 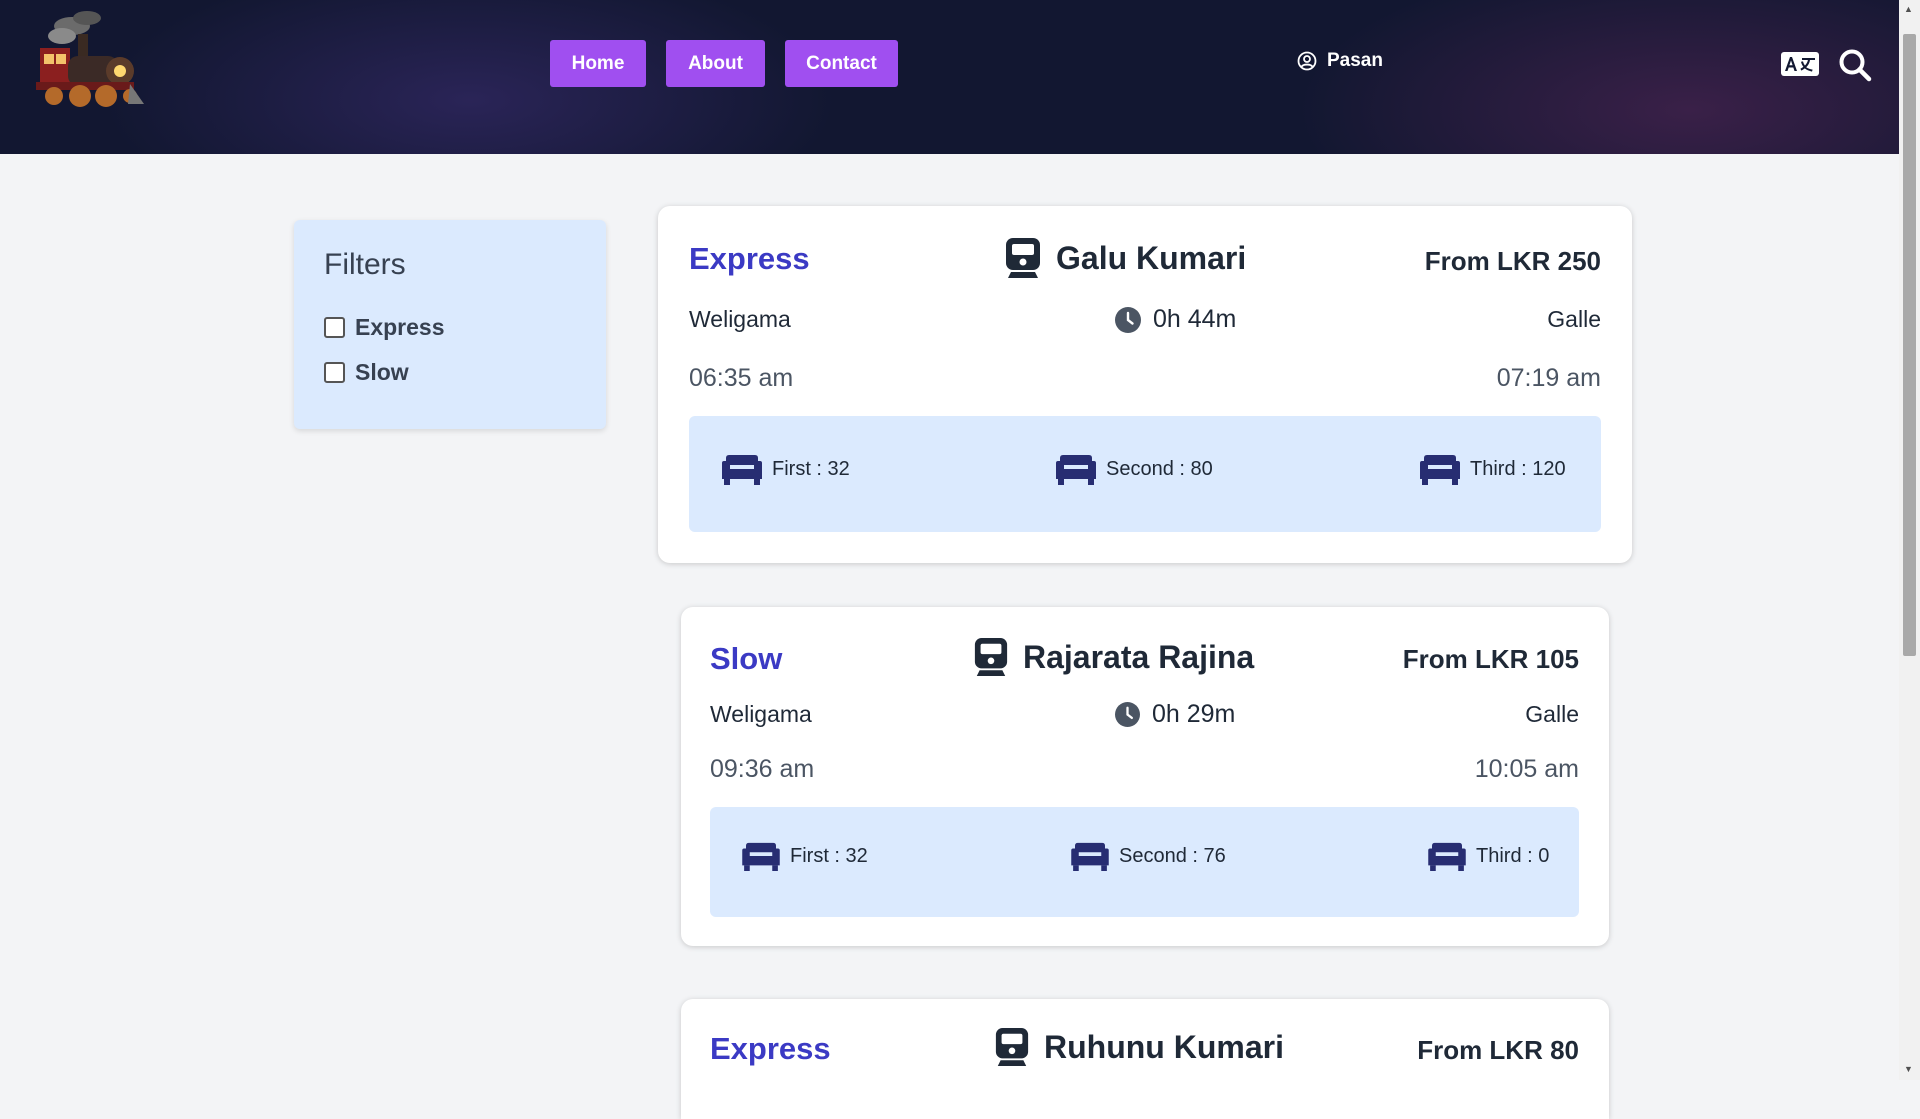 I want to click on page-scrollbar: ▲ ▼, so click(x=1909, y=540).